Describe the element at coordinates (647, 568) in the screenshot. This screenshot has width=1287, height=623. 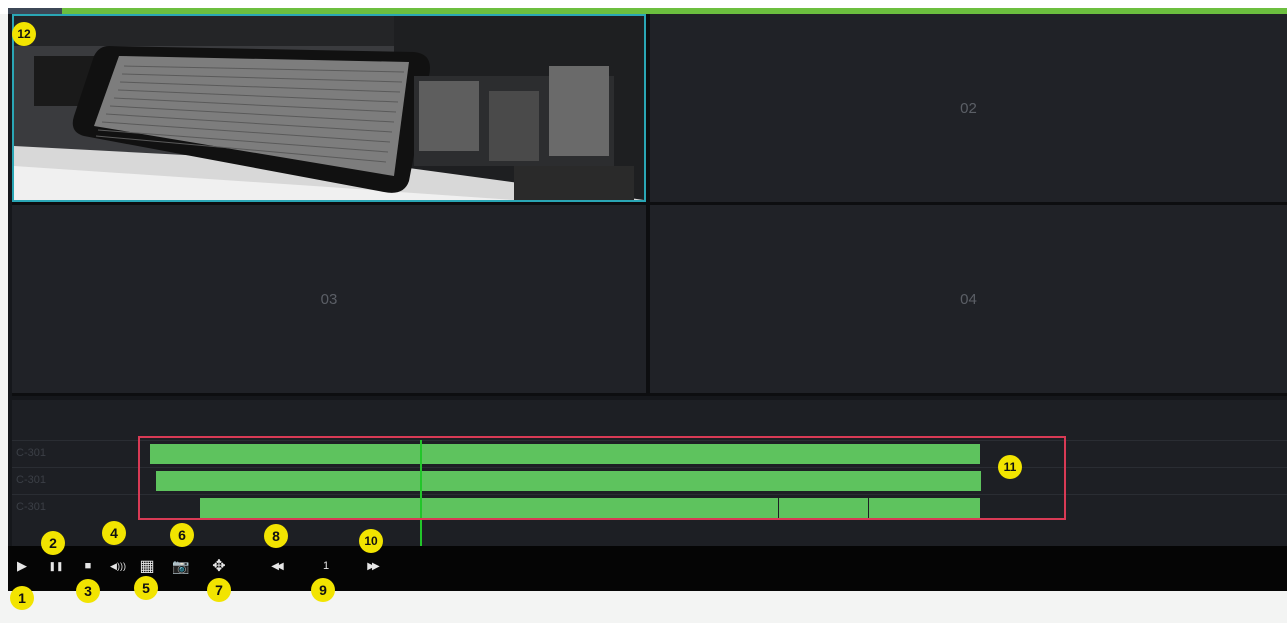
I see `playback-controls: ▶ ❚❚ ■ ◀))) ▦ 📷 ✥ ◀◀ 1 ▶▶` at that location.